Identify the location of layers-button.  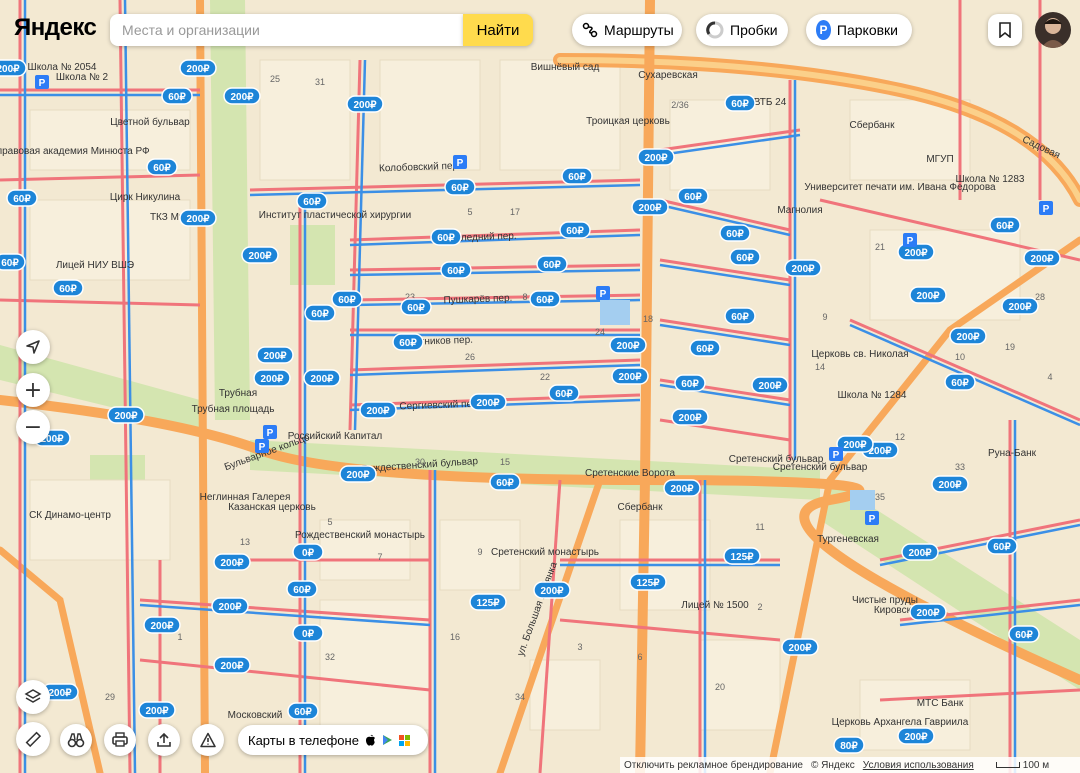
(33, 697).